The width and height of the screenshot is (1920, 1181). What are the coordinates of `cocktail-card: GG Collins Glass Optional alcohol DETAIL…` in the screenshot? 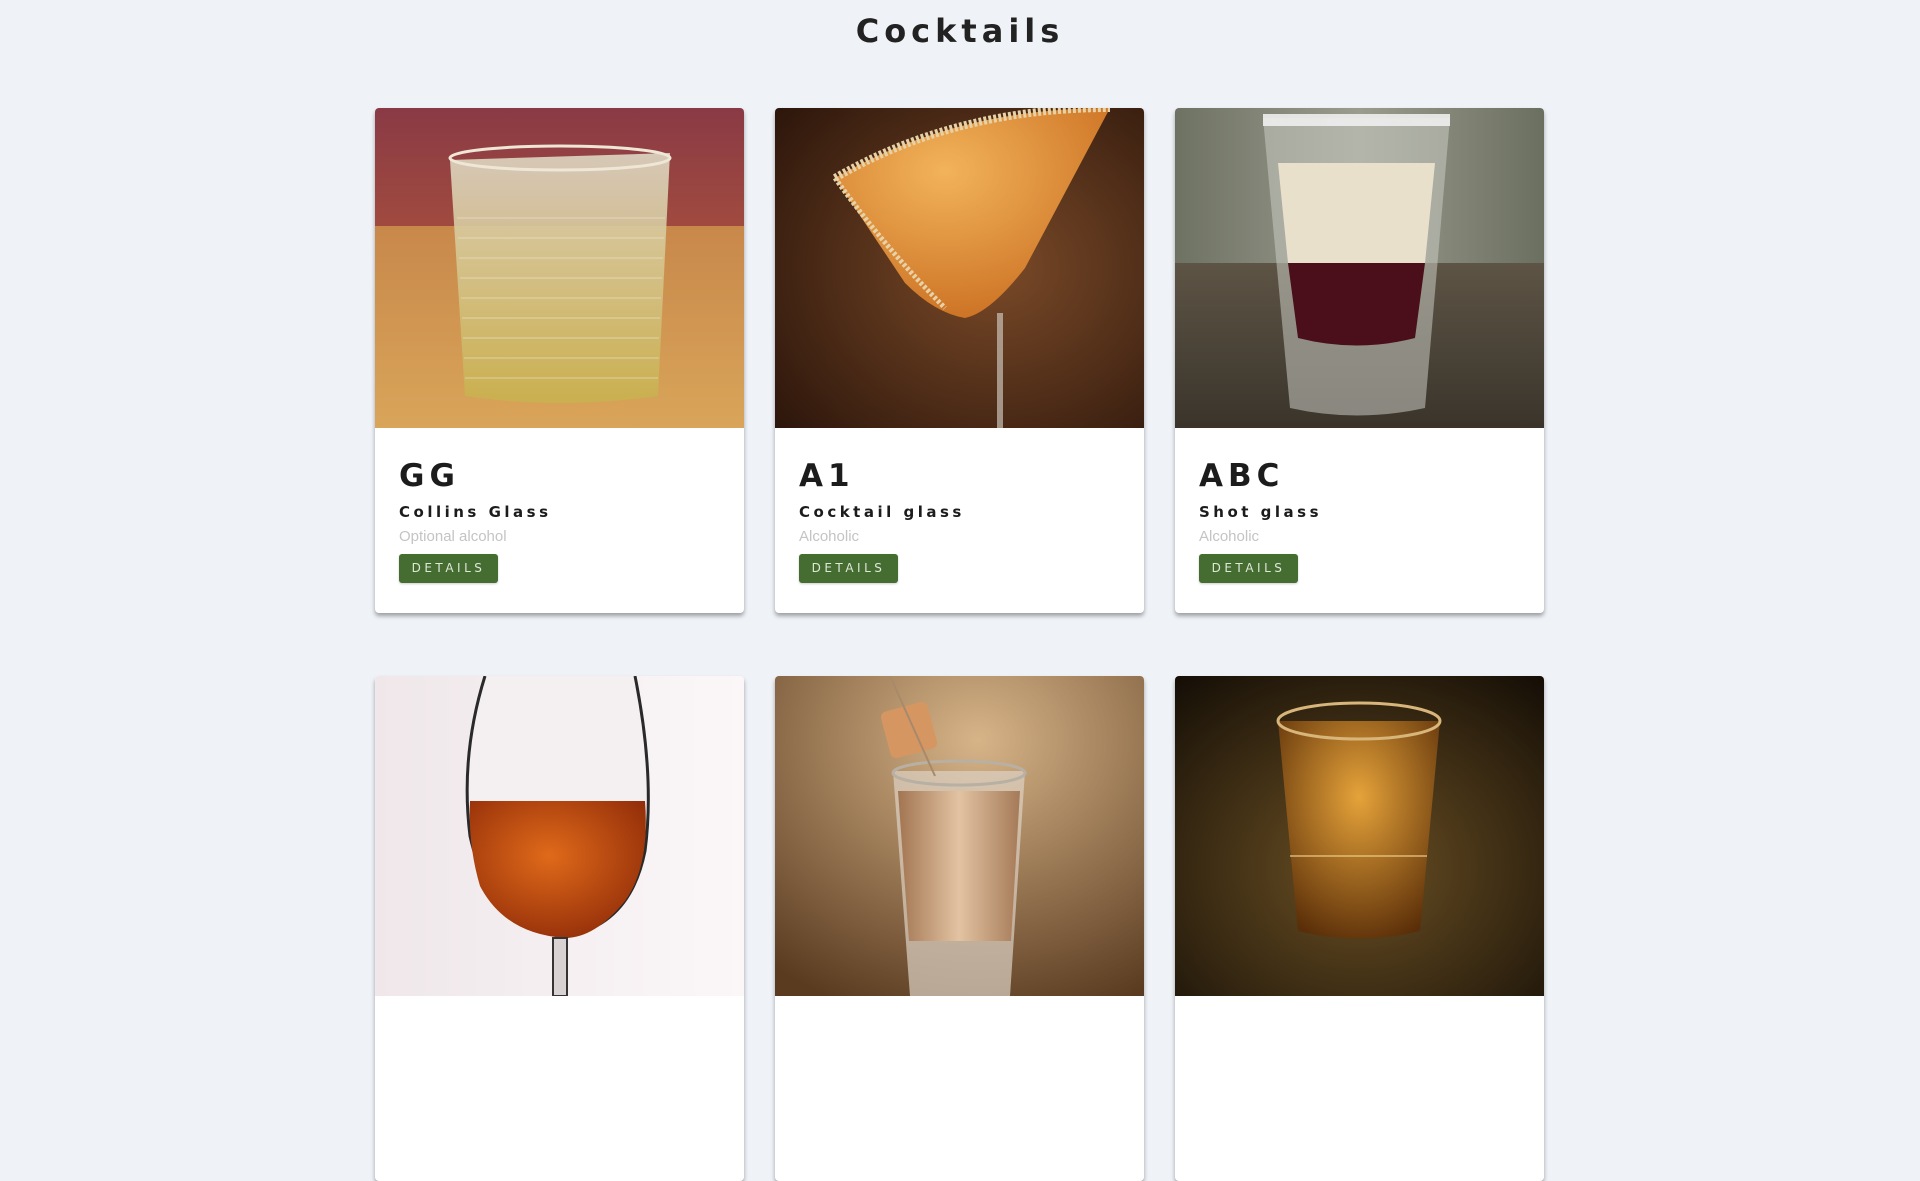 It's located at (559, 360).